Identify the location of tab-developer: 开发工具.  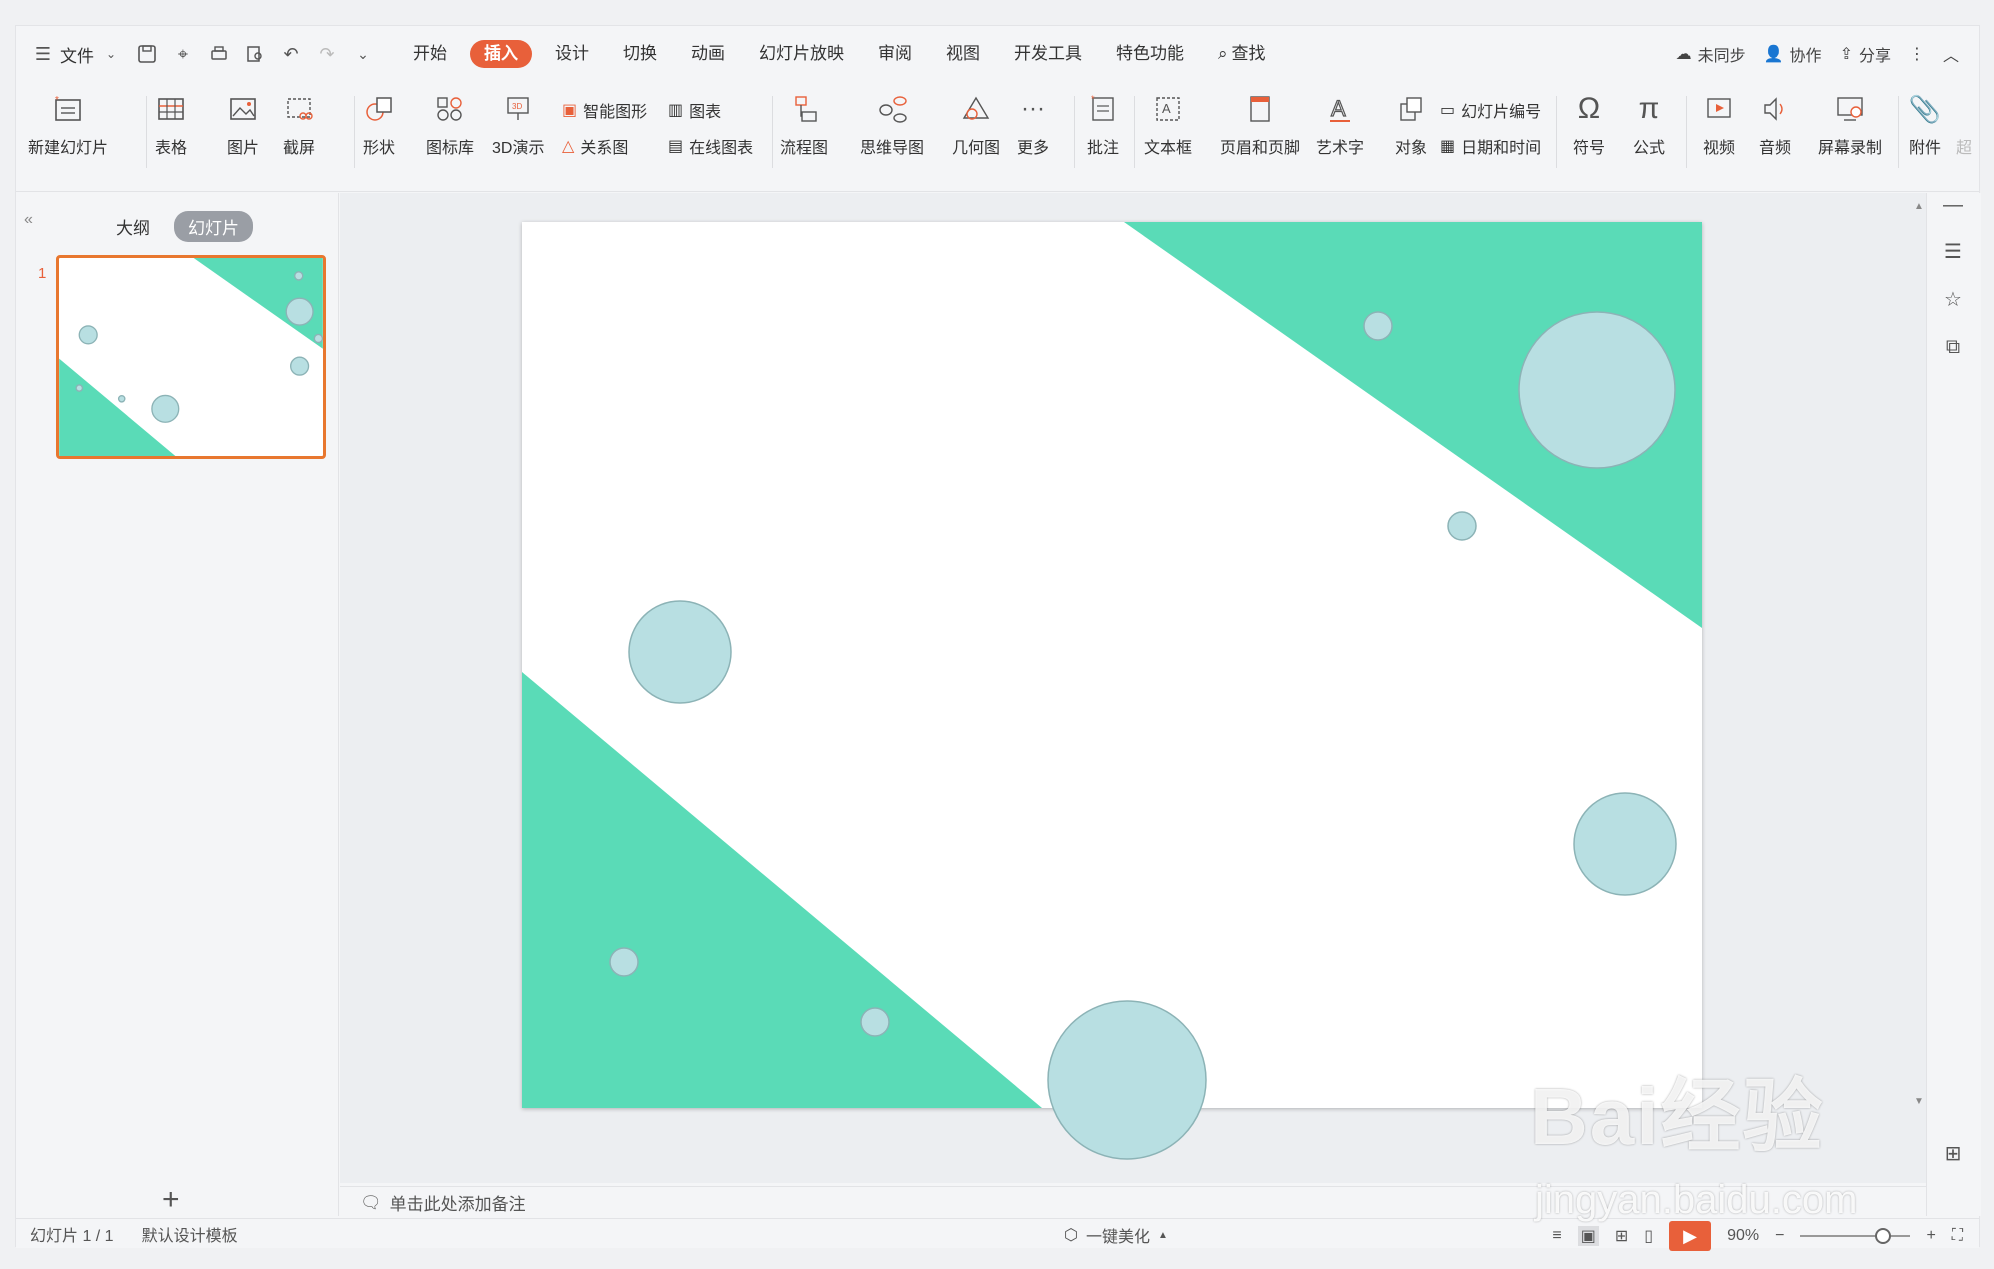
(1048, 54).